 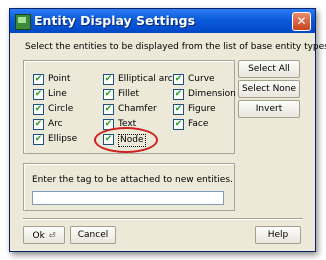 What do you see at coordinates (57, 94) in the screenshot?
I see `checkbox-label: Line` at bounding box center [57, 94].